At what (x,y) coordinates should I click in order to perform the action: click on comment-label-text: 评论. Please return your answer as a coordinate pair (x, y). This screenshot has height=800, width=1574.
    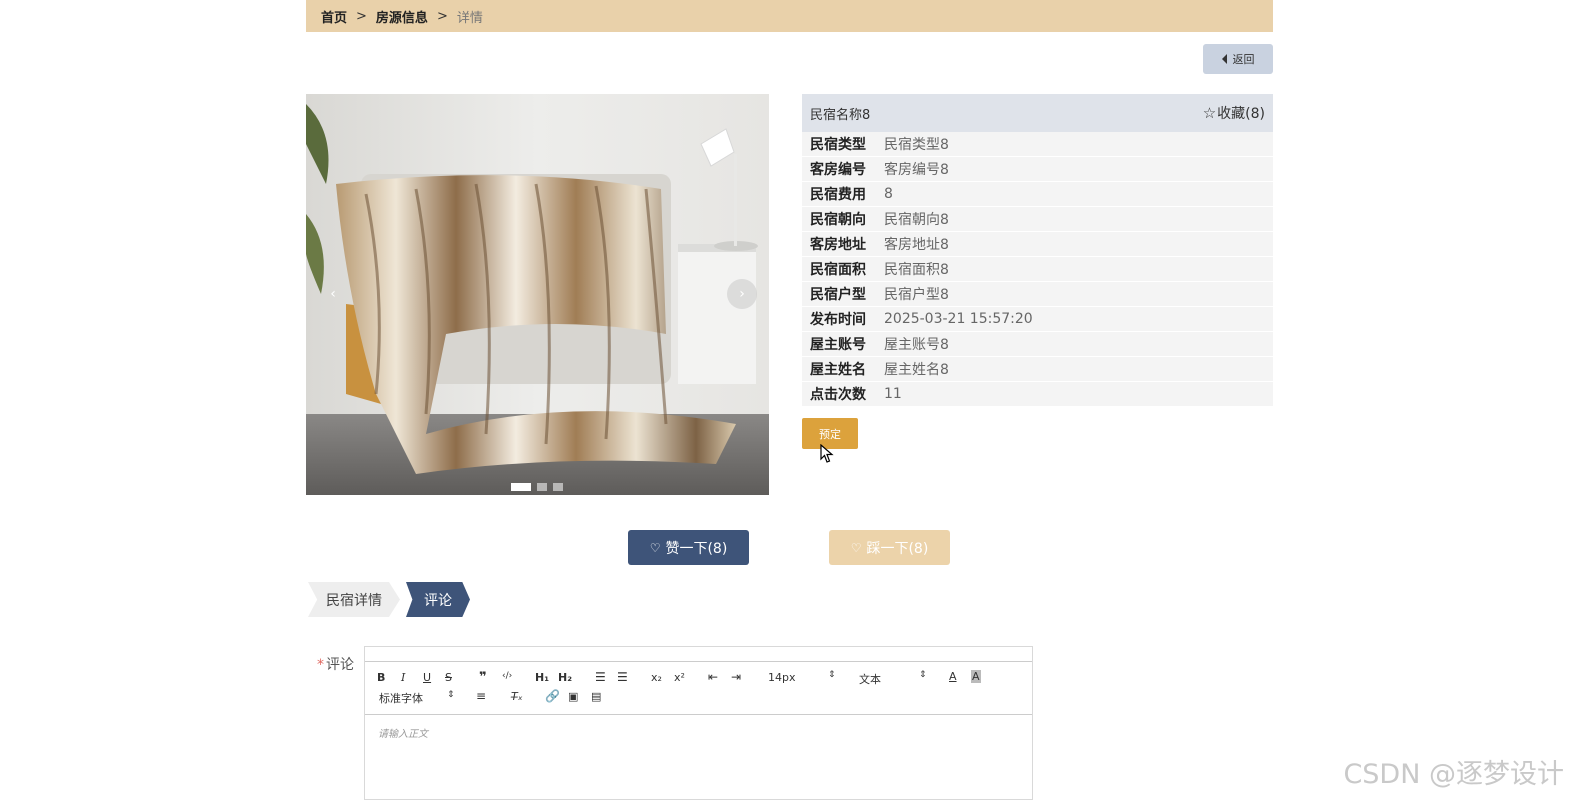
    Looking at the image, I should click on (340, 665).